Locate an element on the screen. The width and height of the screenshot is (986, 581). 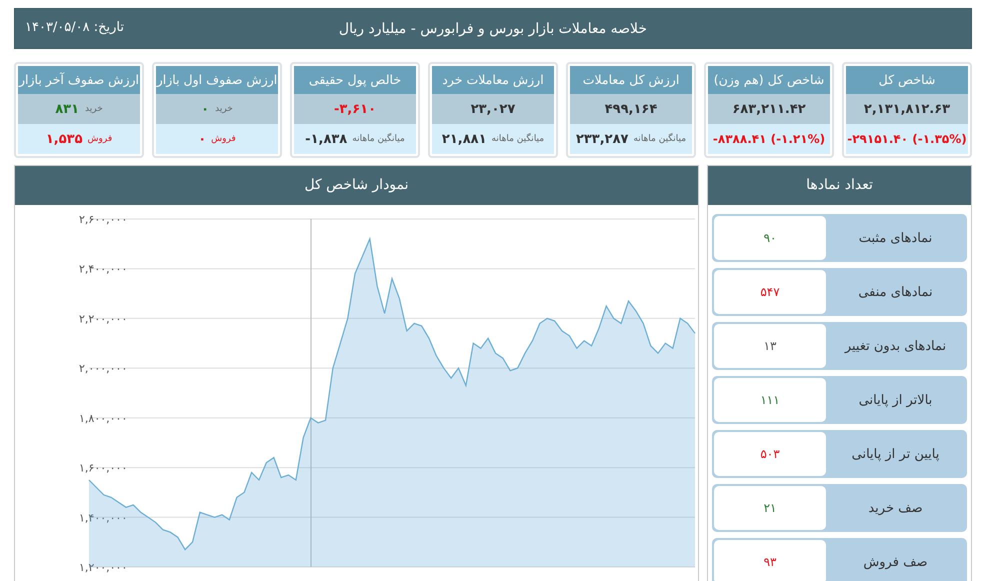
count-label: صف فروش is located at coordinates (895, 562).